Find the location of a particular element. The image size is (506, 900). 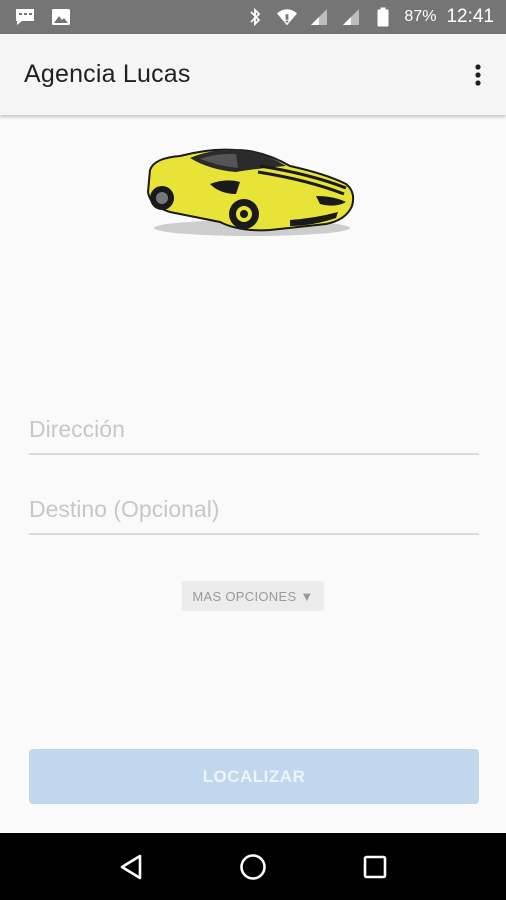

recents-icon is located at coordinates (375, 866).